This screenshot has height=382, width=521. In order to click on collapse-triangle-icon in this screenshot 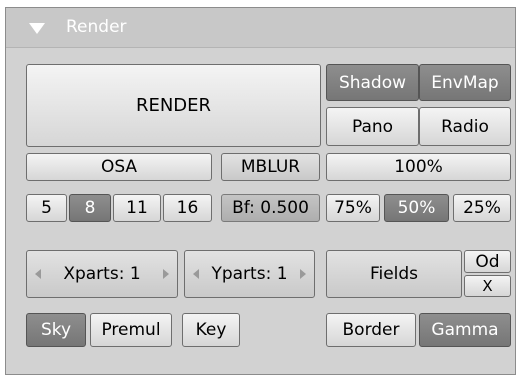, I will do `click(37, 28)`.